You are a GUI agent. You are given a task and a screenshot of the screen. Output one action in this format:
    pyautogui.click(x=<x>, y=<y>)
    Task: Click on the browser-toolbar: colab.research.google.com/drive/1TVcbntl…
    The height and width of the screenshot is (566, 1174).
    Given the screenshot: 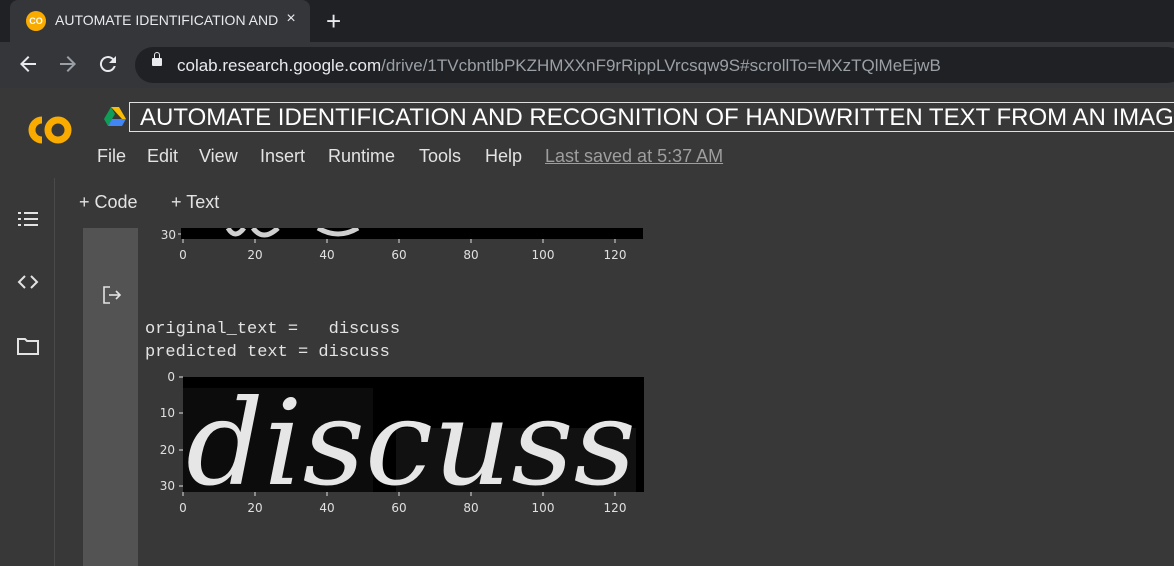 What is the action you would take?
    pyautogui.click(x=587, y=65)
    